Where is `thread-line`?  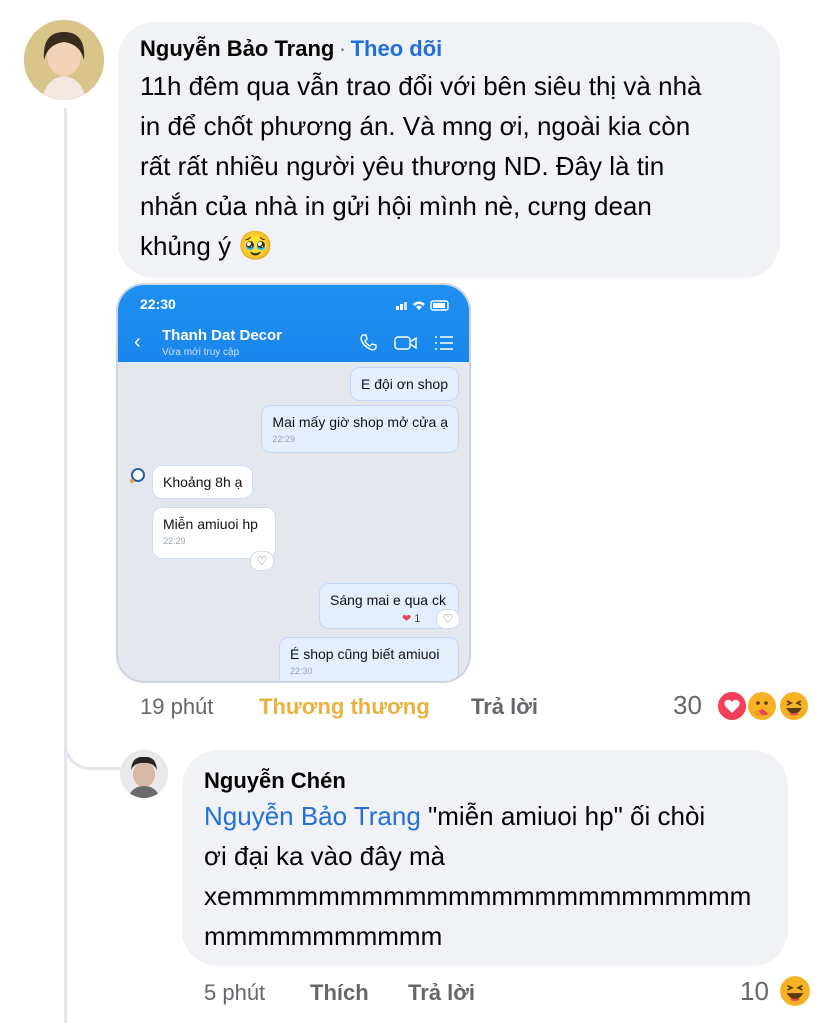 thread-line is located at coordinates (65, 565).